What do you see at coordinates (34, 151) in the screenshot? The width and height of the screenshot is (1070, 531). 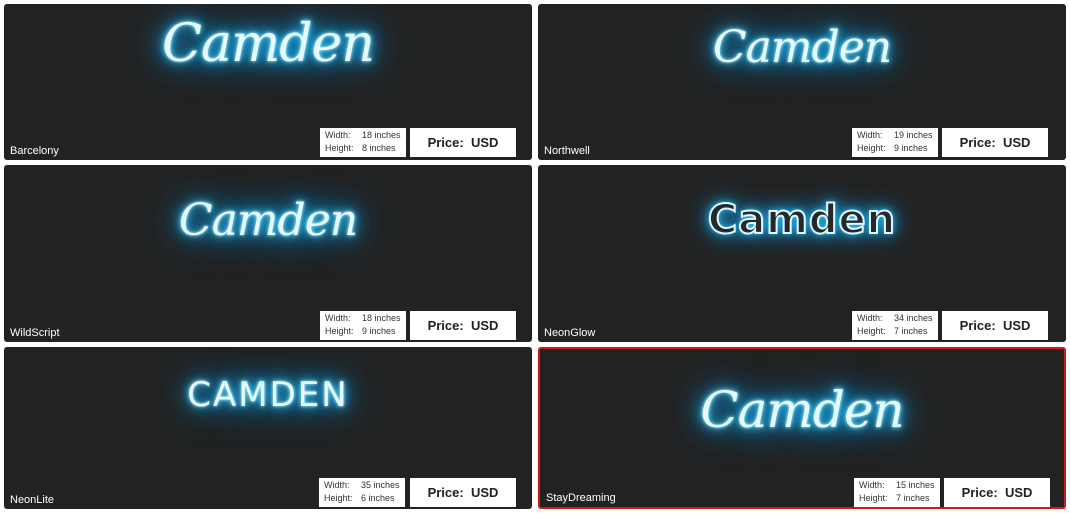 I see `font-name-label: Barcelony` at bounding box center [34, 151].